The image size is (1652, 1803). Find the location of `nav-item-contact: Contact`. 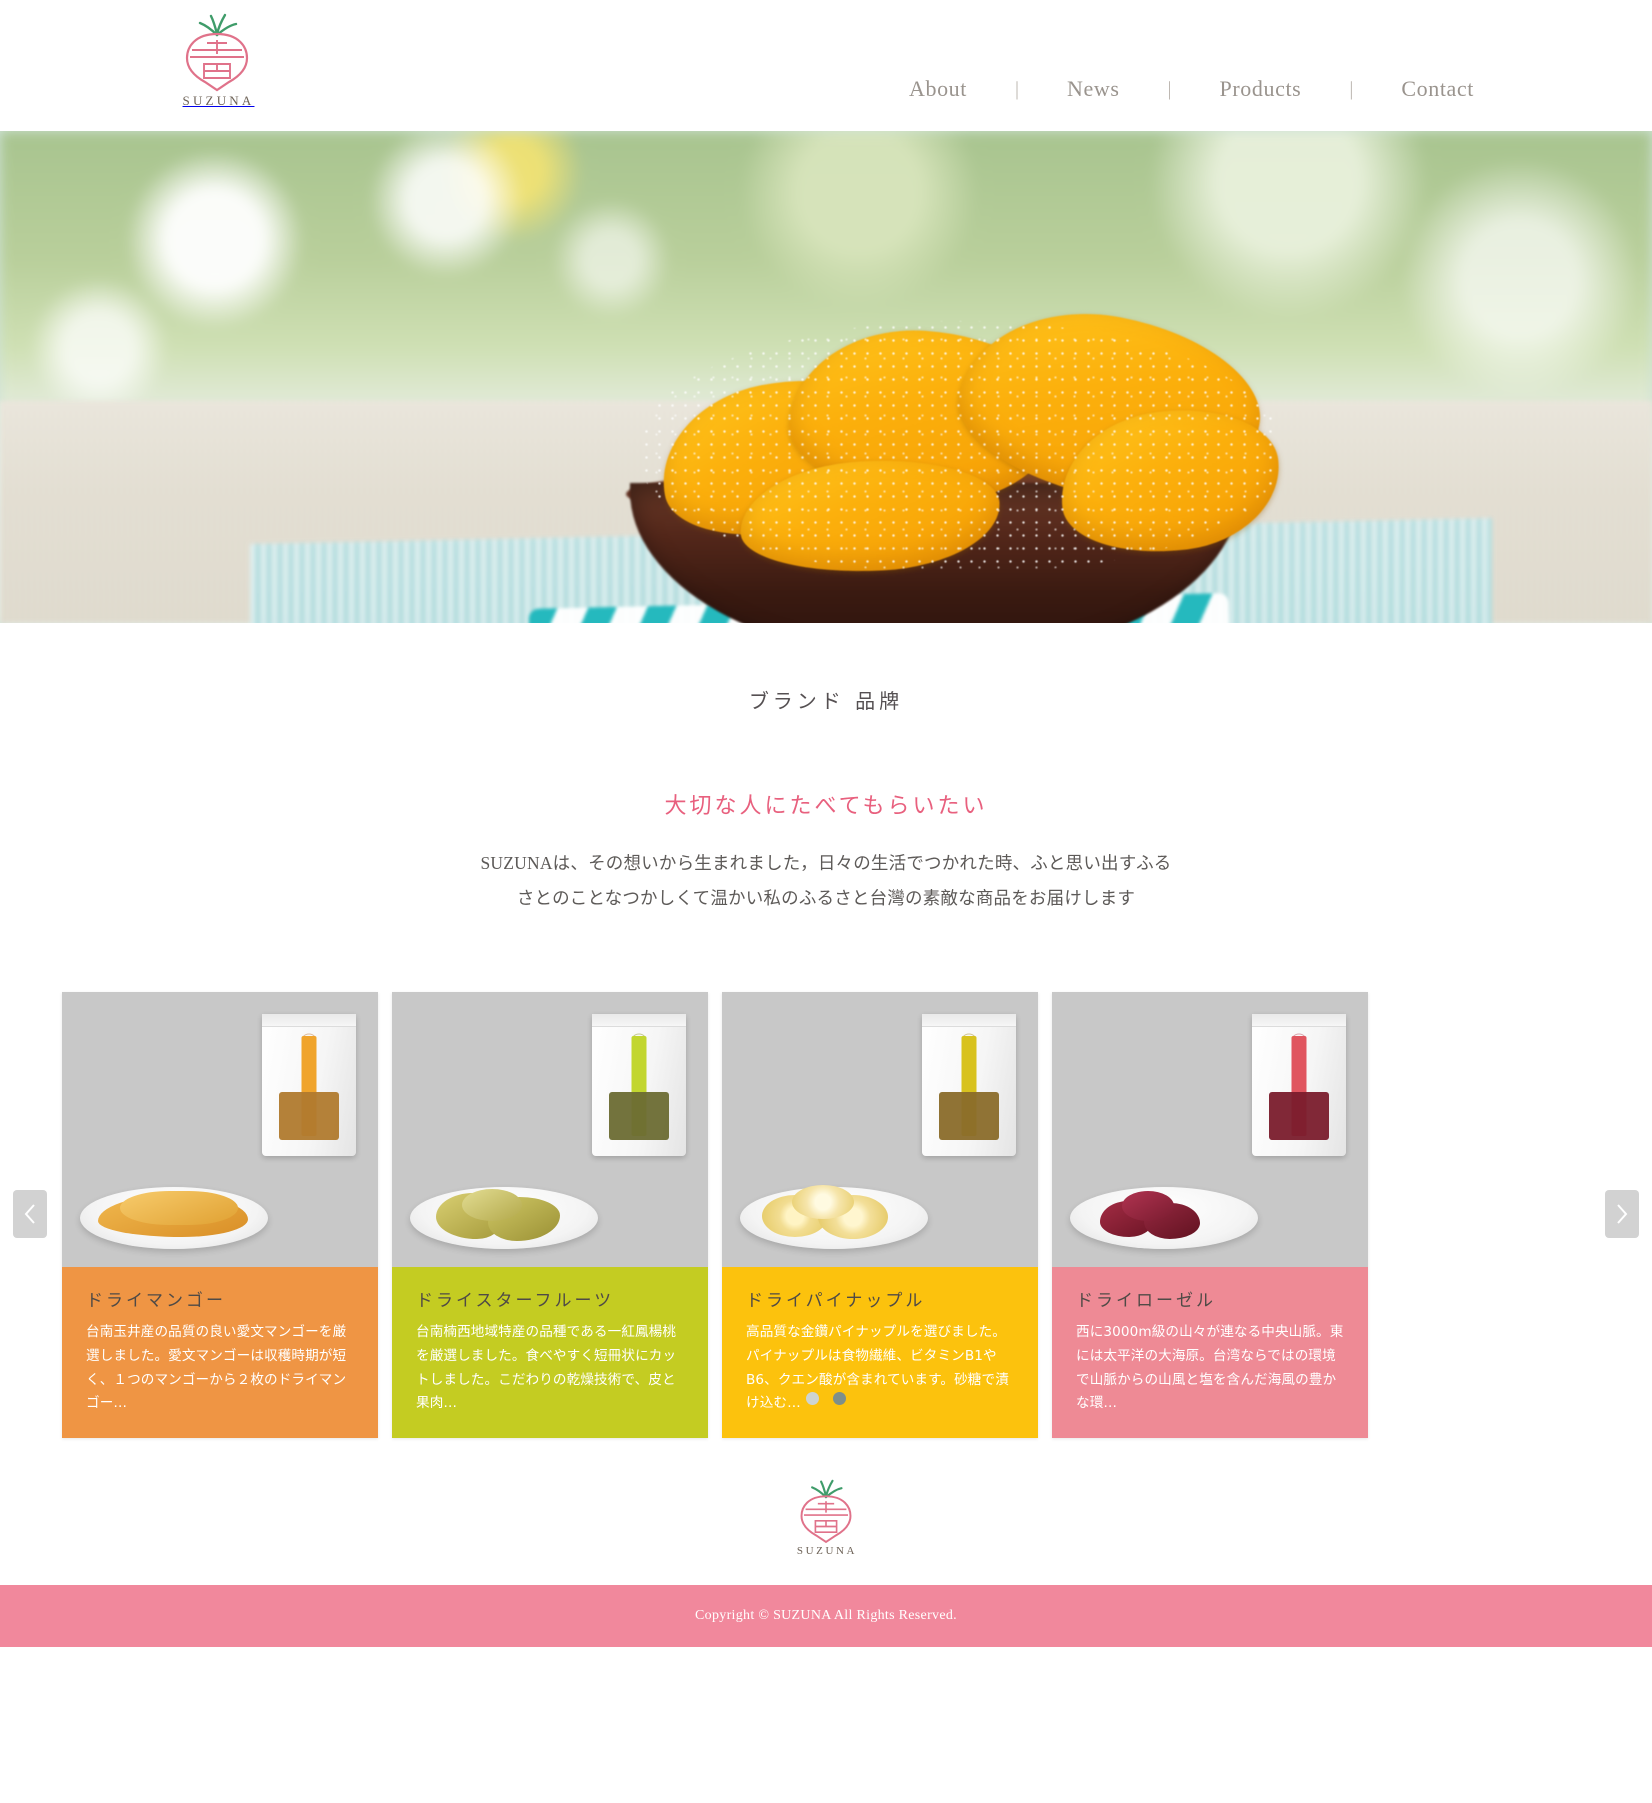

nav-item-contact: Contact is located at coordinates (1437, 89).